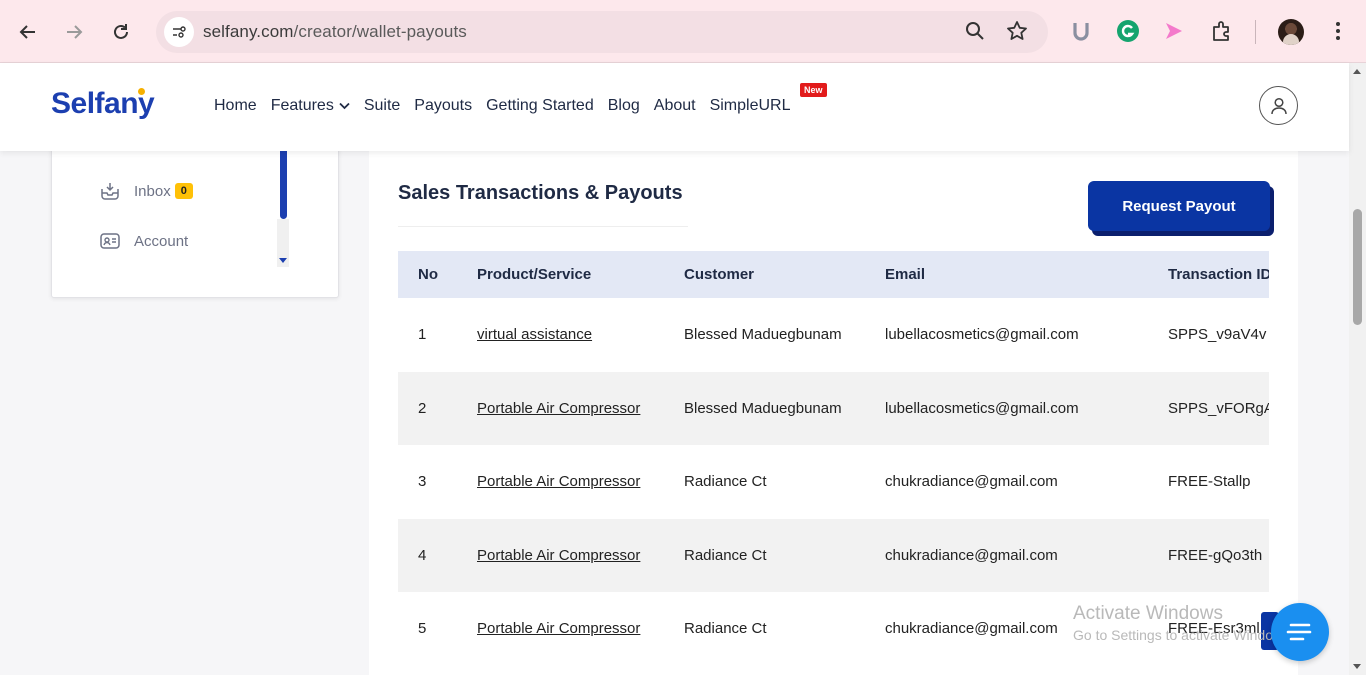  I want to click on cell-transaction-id: FREE-gQo3th, so click(1215, 555).